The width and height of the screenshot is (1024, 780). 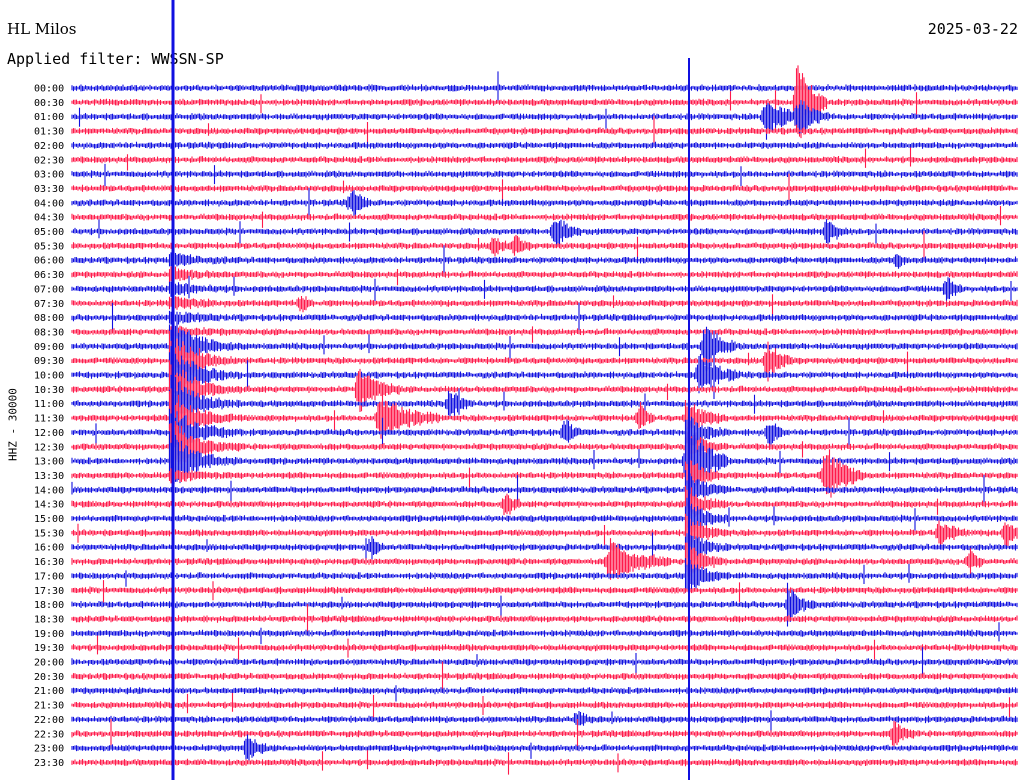 What do you see at coordinates (49, 619) in the screenshot?
I see `time-tick-label: 18:30` at bounding box center [49, 619].